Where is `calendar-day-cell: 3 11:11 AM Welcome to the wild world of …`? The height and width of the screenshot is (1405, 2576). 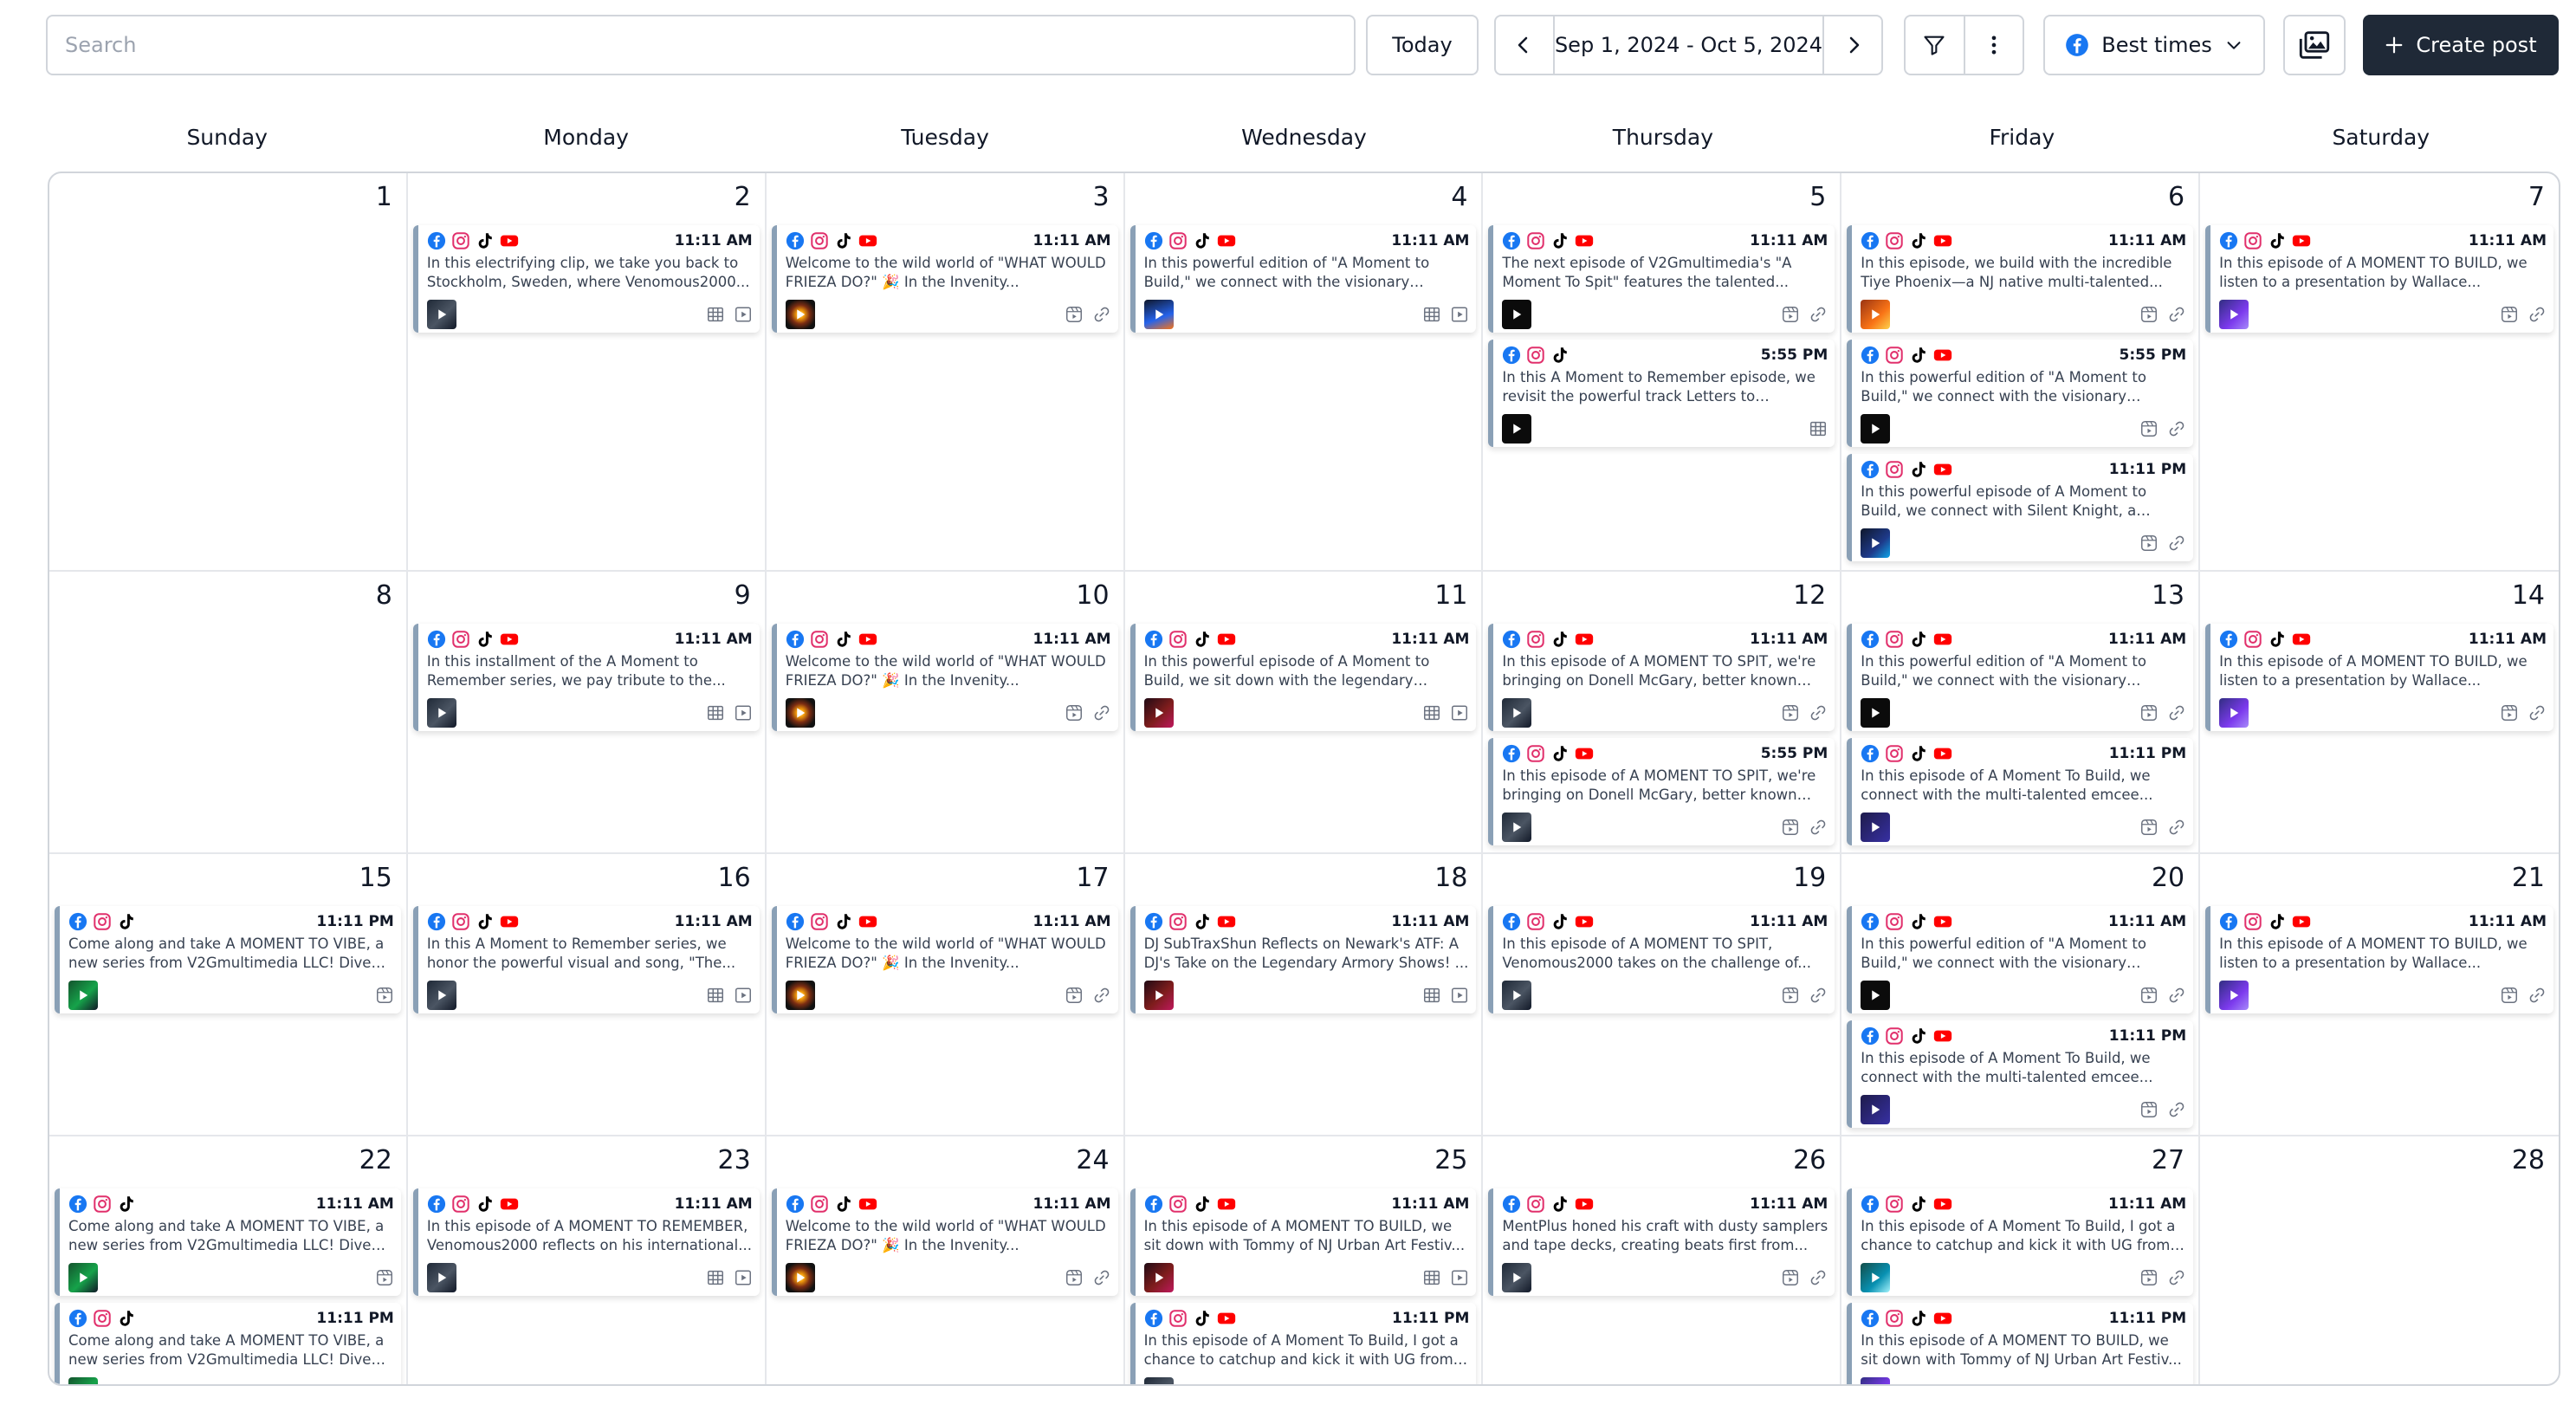 calendar-day-cell: 3 11:11 AM Welcome to the wild world of … is located at coordinates (945, 372).